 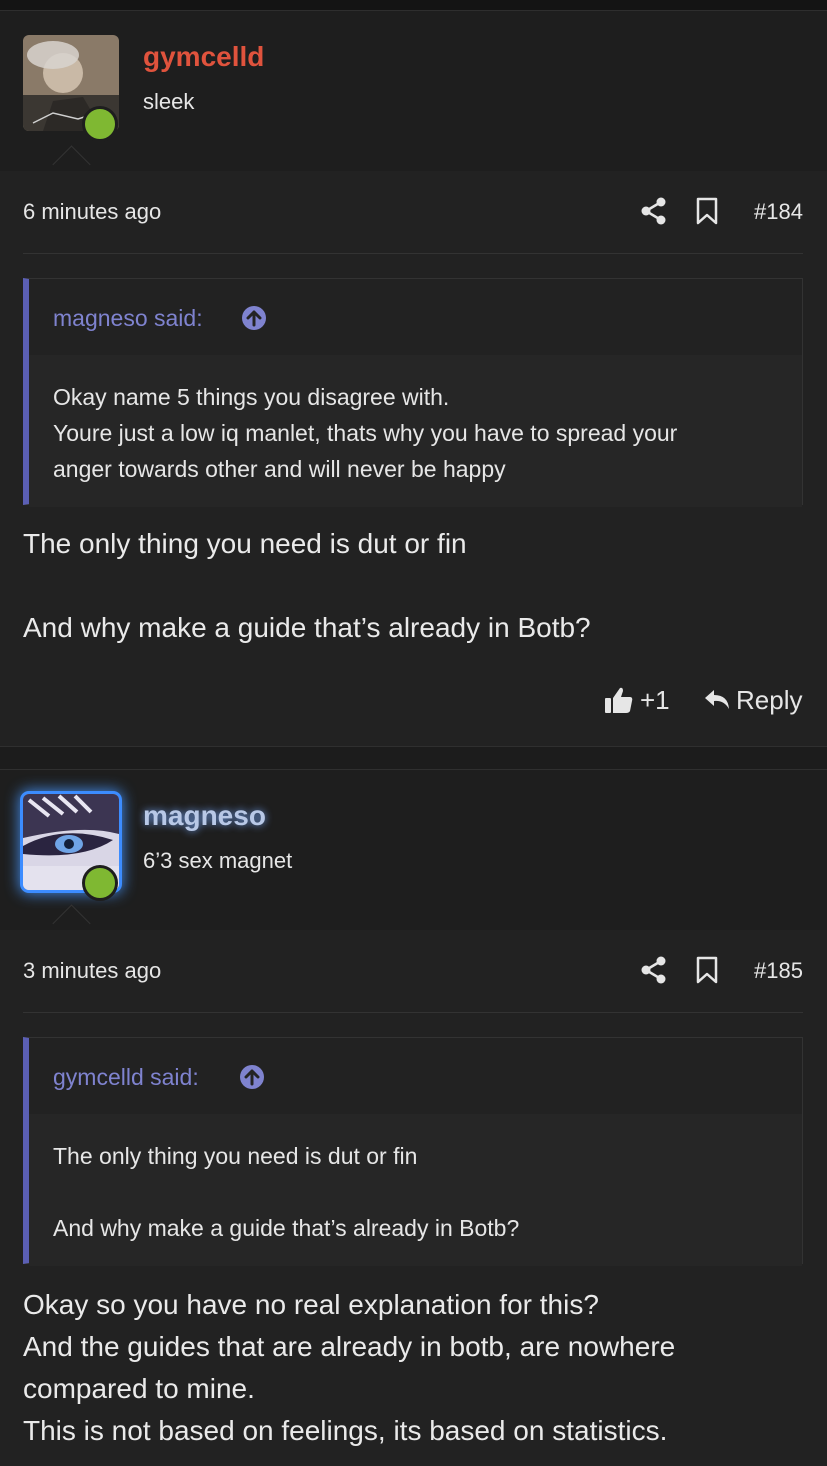 I want to click on user-title: sleek, so click(x=169, y=101).